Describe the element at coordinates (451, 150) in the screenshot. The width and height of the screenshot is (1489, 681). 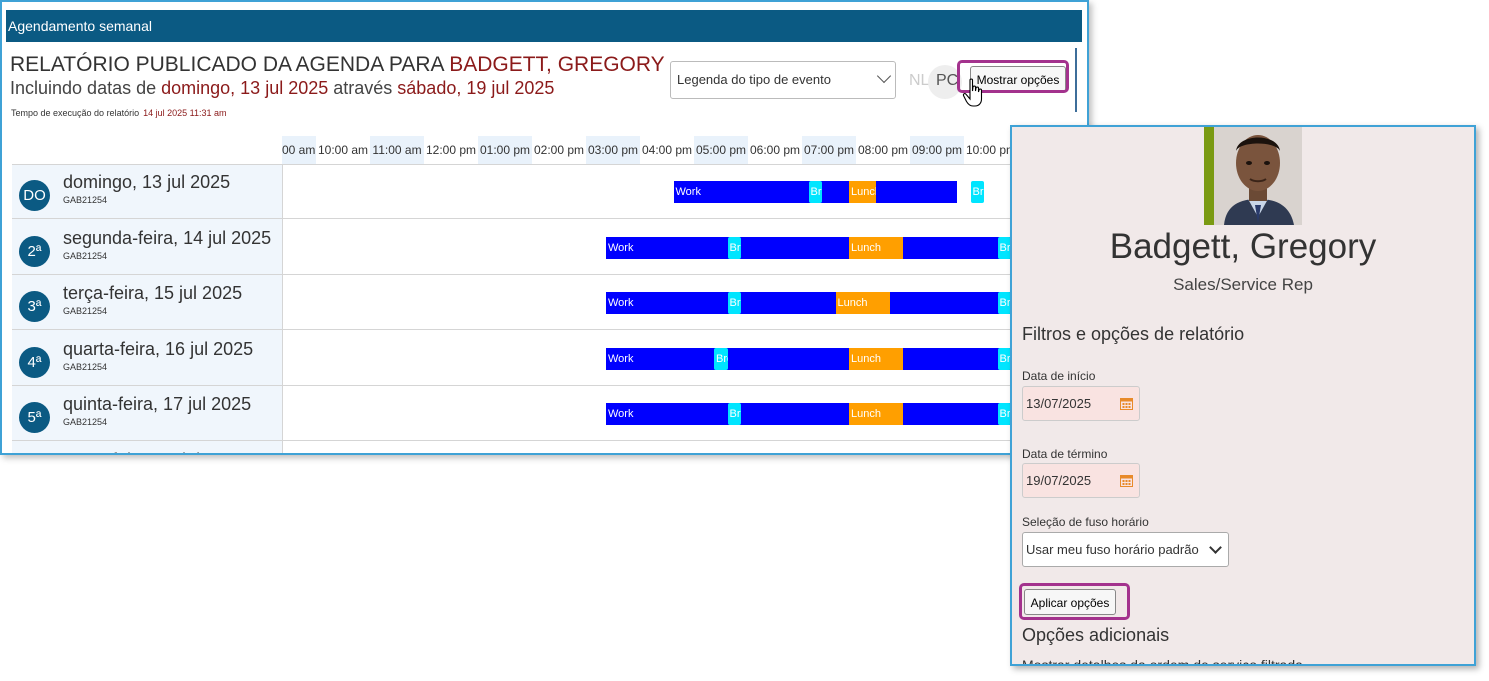
I see `time-tick: 12:00 pm` at that location.